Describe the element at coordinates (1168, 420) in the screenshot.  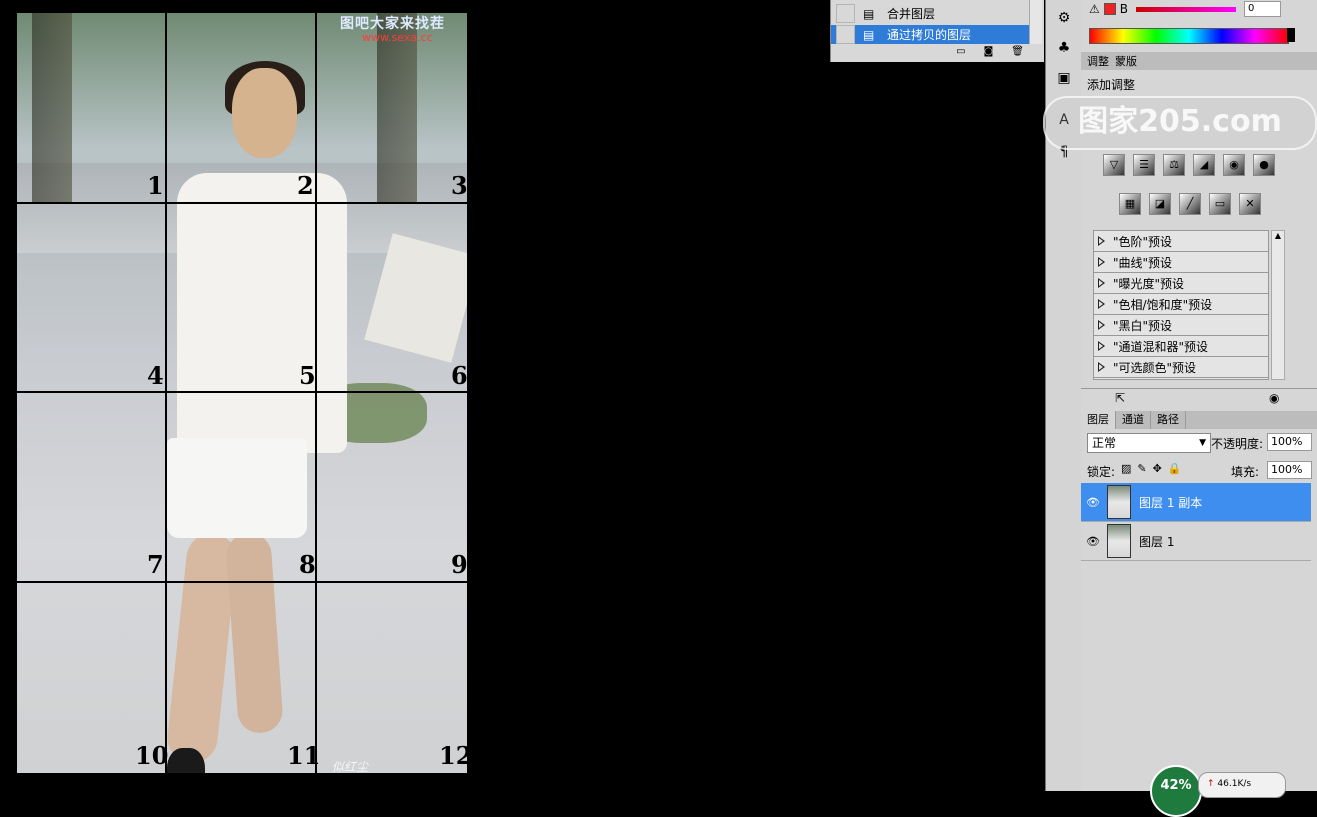
I see `tab-paths: 路径` at that location.